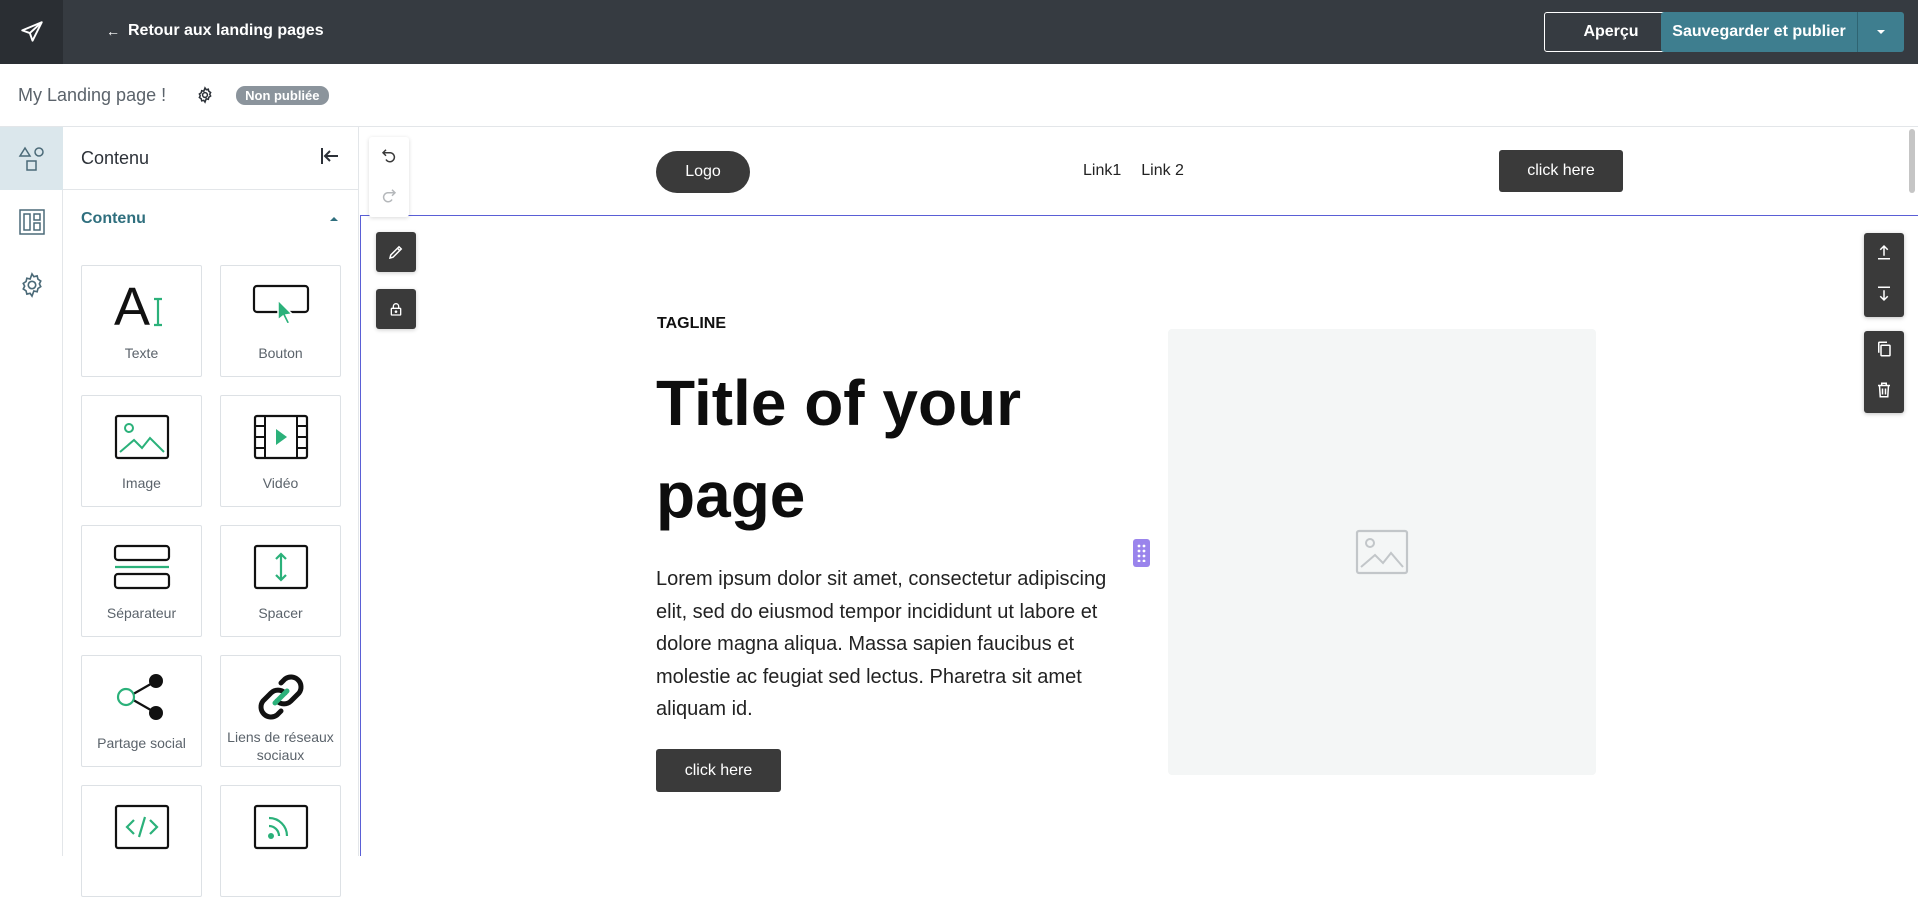 The width and height of the screenshot is (1918, 897). I want to click on save-publish-group: Sauvegarder et publier, so click(1782, 32).